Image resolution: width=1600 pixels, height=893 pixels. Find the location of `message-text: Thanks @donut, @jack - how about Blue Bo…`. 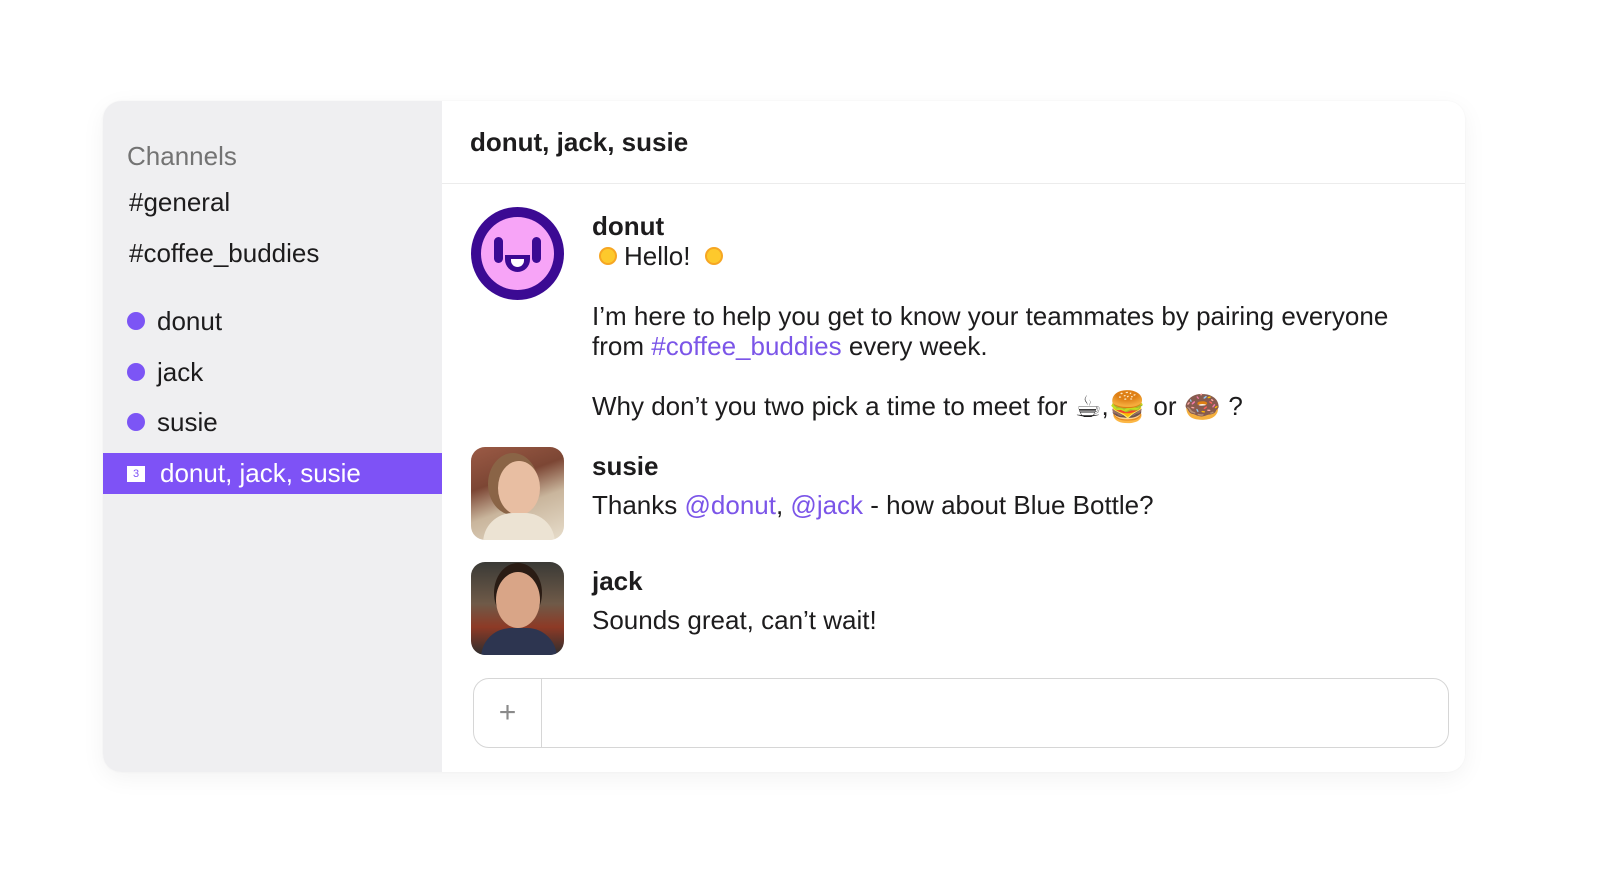

message-text: Thanks @donut, @jack - how about Blue Bo… is located at coordinates (873, 505).